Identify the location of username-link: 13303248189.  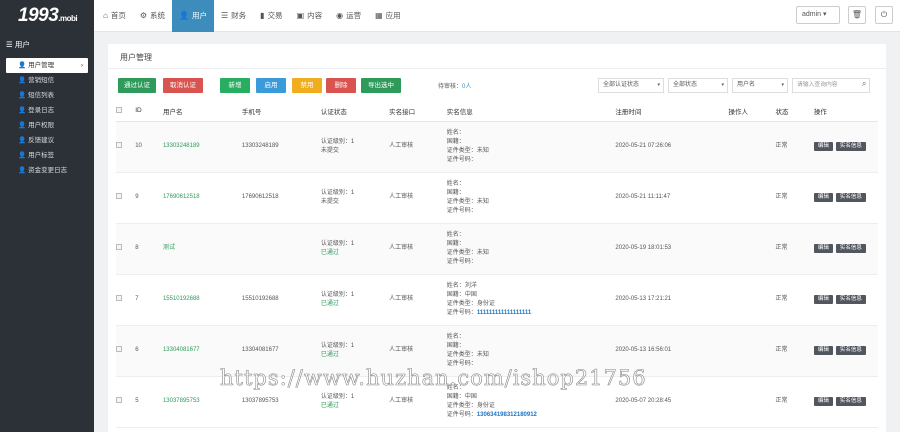
(181, 146).